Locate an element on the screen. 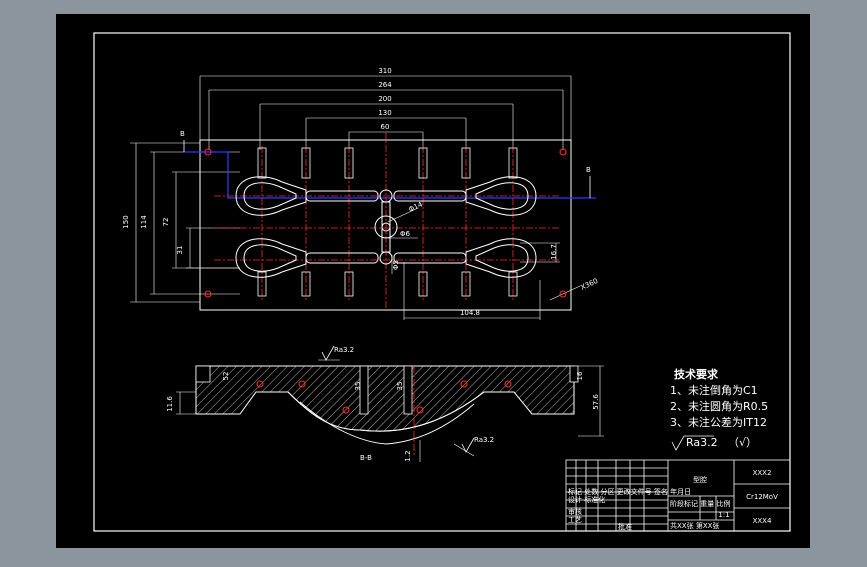  dim-d6: Φ6 is located at coordinates (405, 234).